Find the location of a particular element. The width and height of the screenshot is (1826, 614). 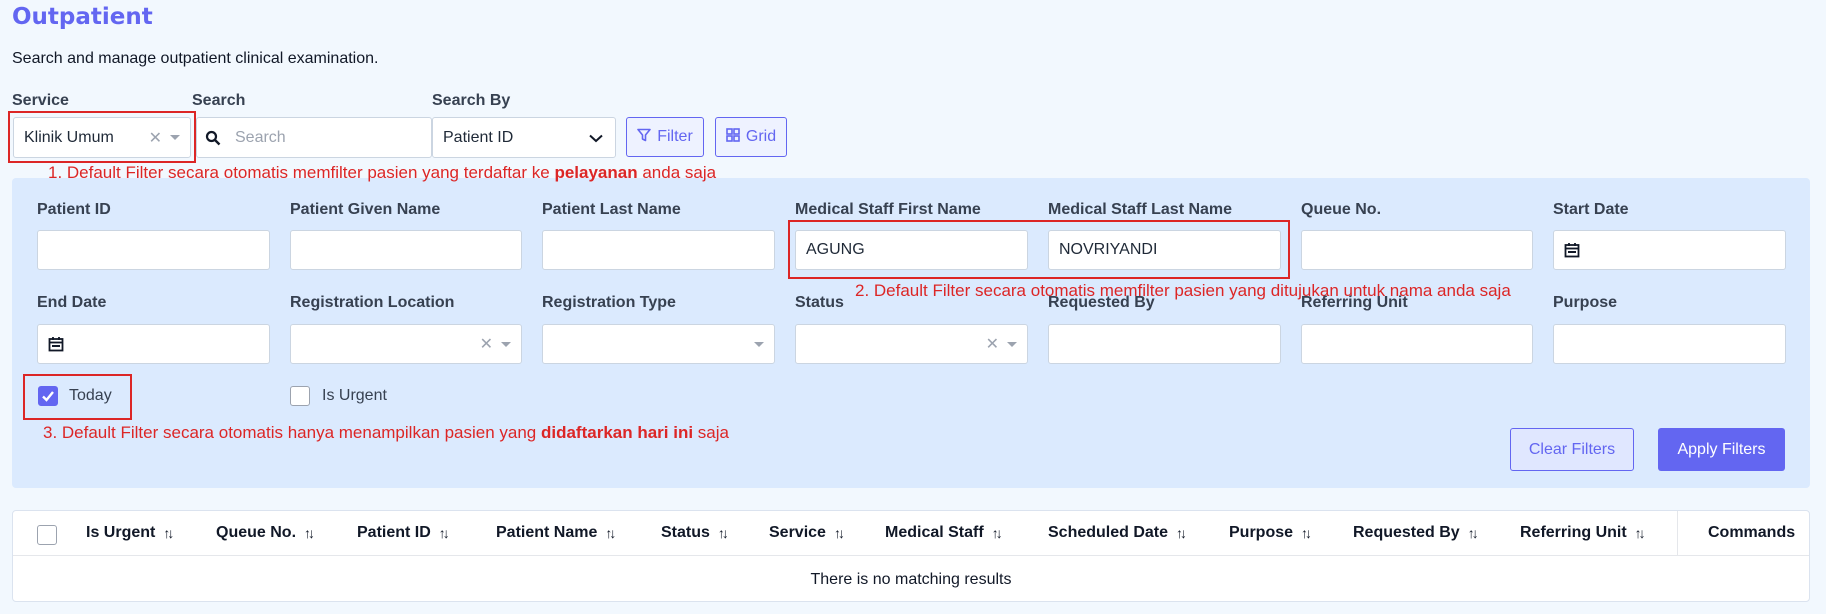

filter-button-label: Filter is located at coordinates (675, 136).